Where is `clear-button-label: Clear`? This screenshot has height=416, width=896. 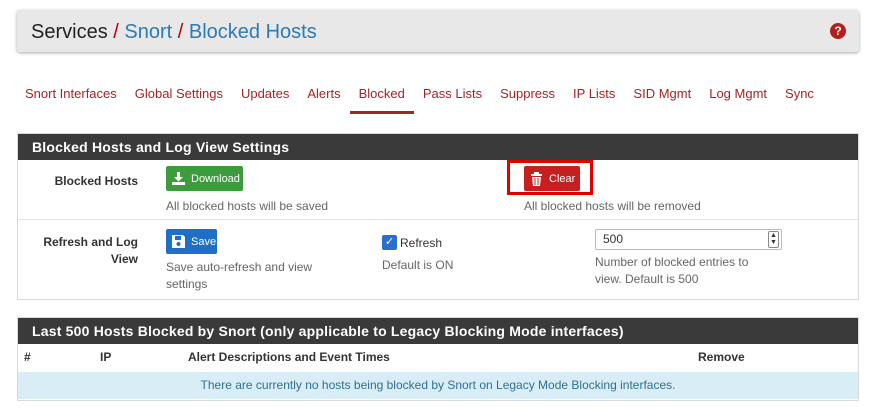 clear-button-label: Clear is located at coordinates (562, 178).